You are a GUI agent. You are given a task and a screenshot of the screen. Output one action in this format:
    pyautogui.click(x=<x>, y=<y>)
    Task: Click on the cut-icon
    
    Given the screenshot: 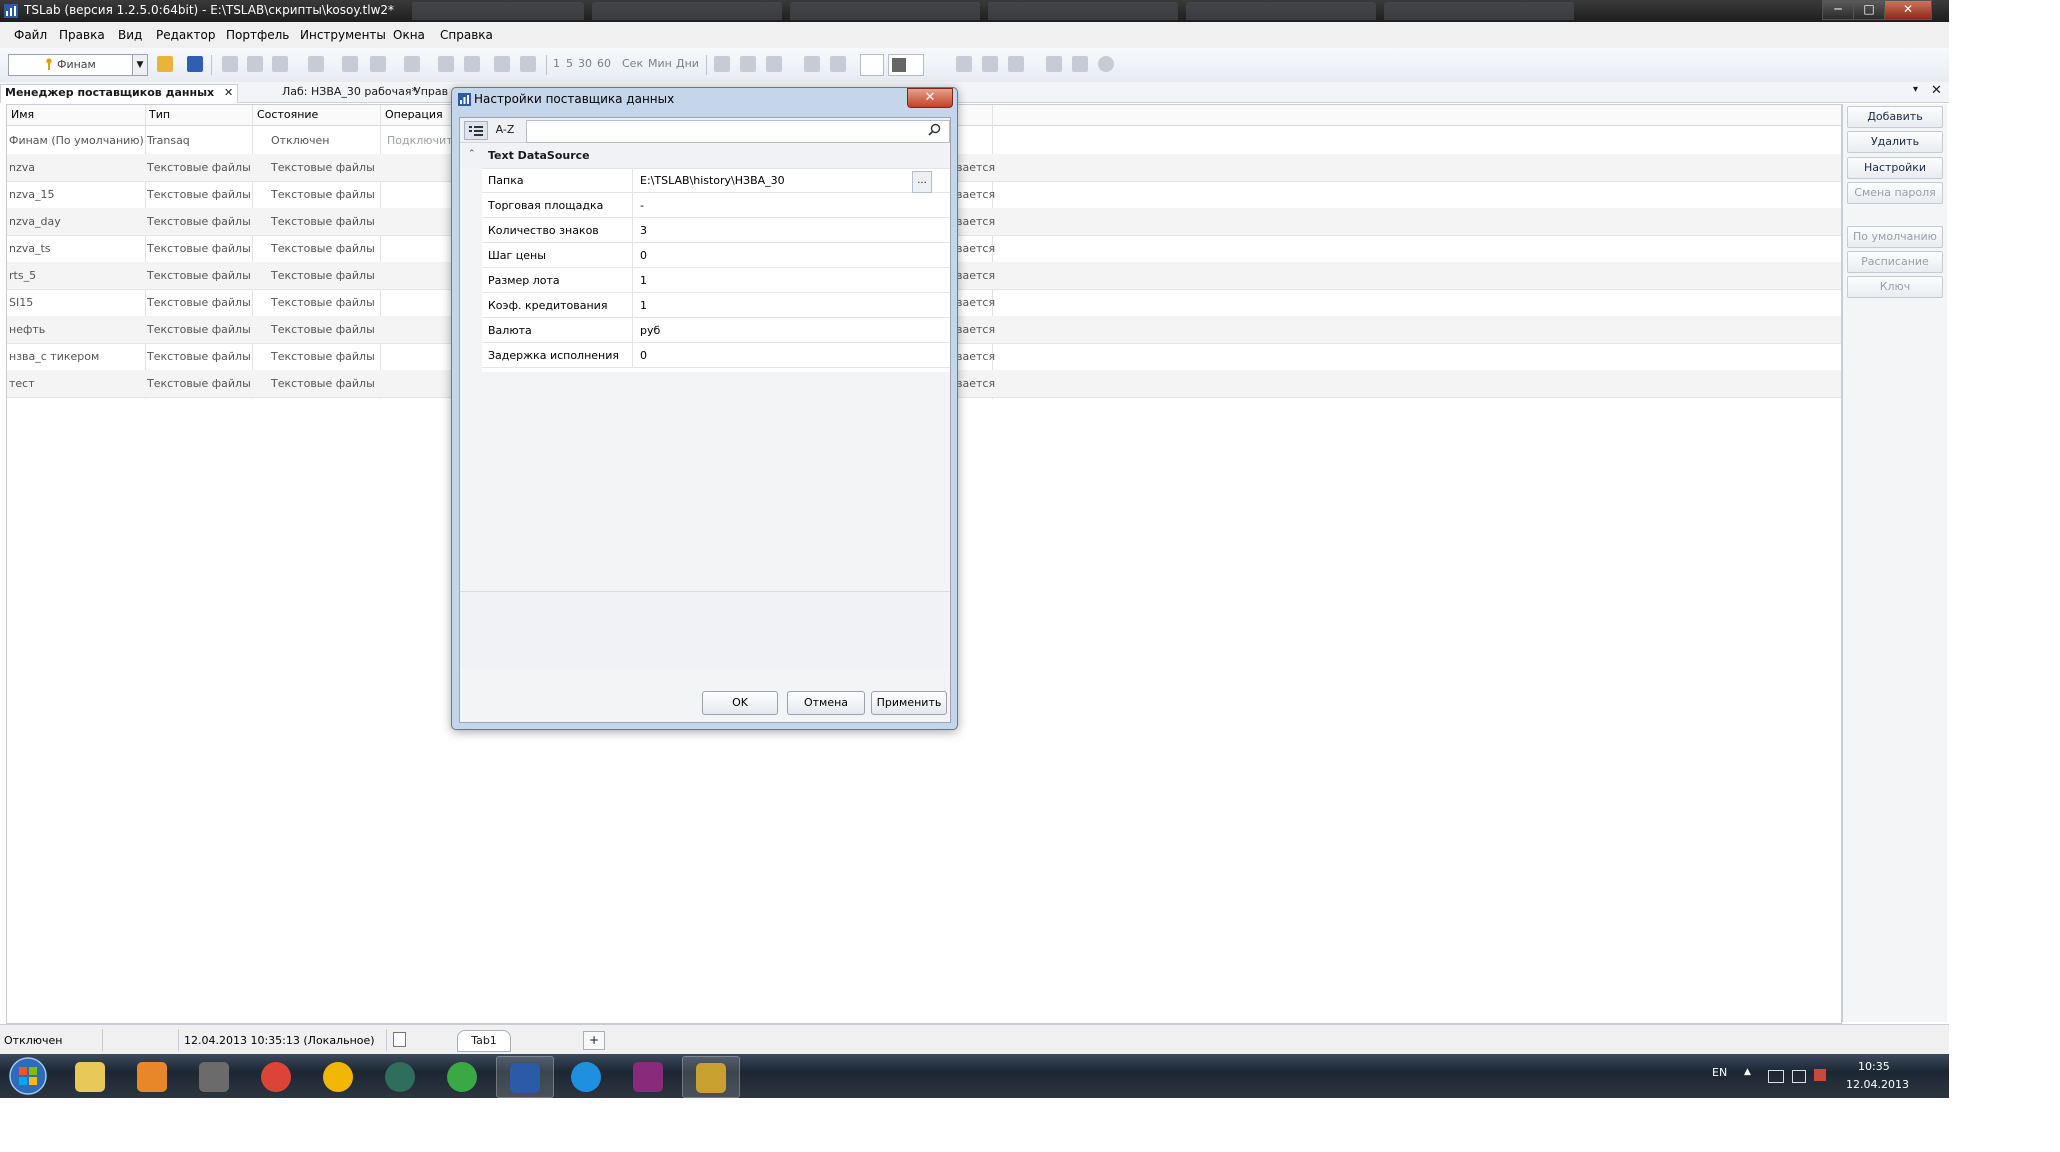 What is the action you would take?
    pyautogui.click(x=255, y=64)
    